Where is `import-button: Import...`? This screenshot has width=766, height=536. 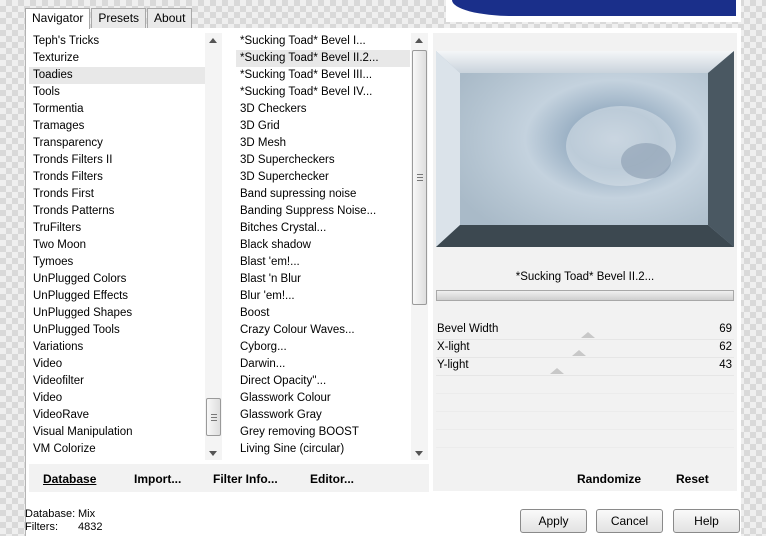
import-button: Import... is located at coordinates (157, 479).